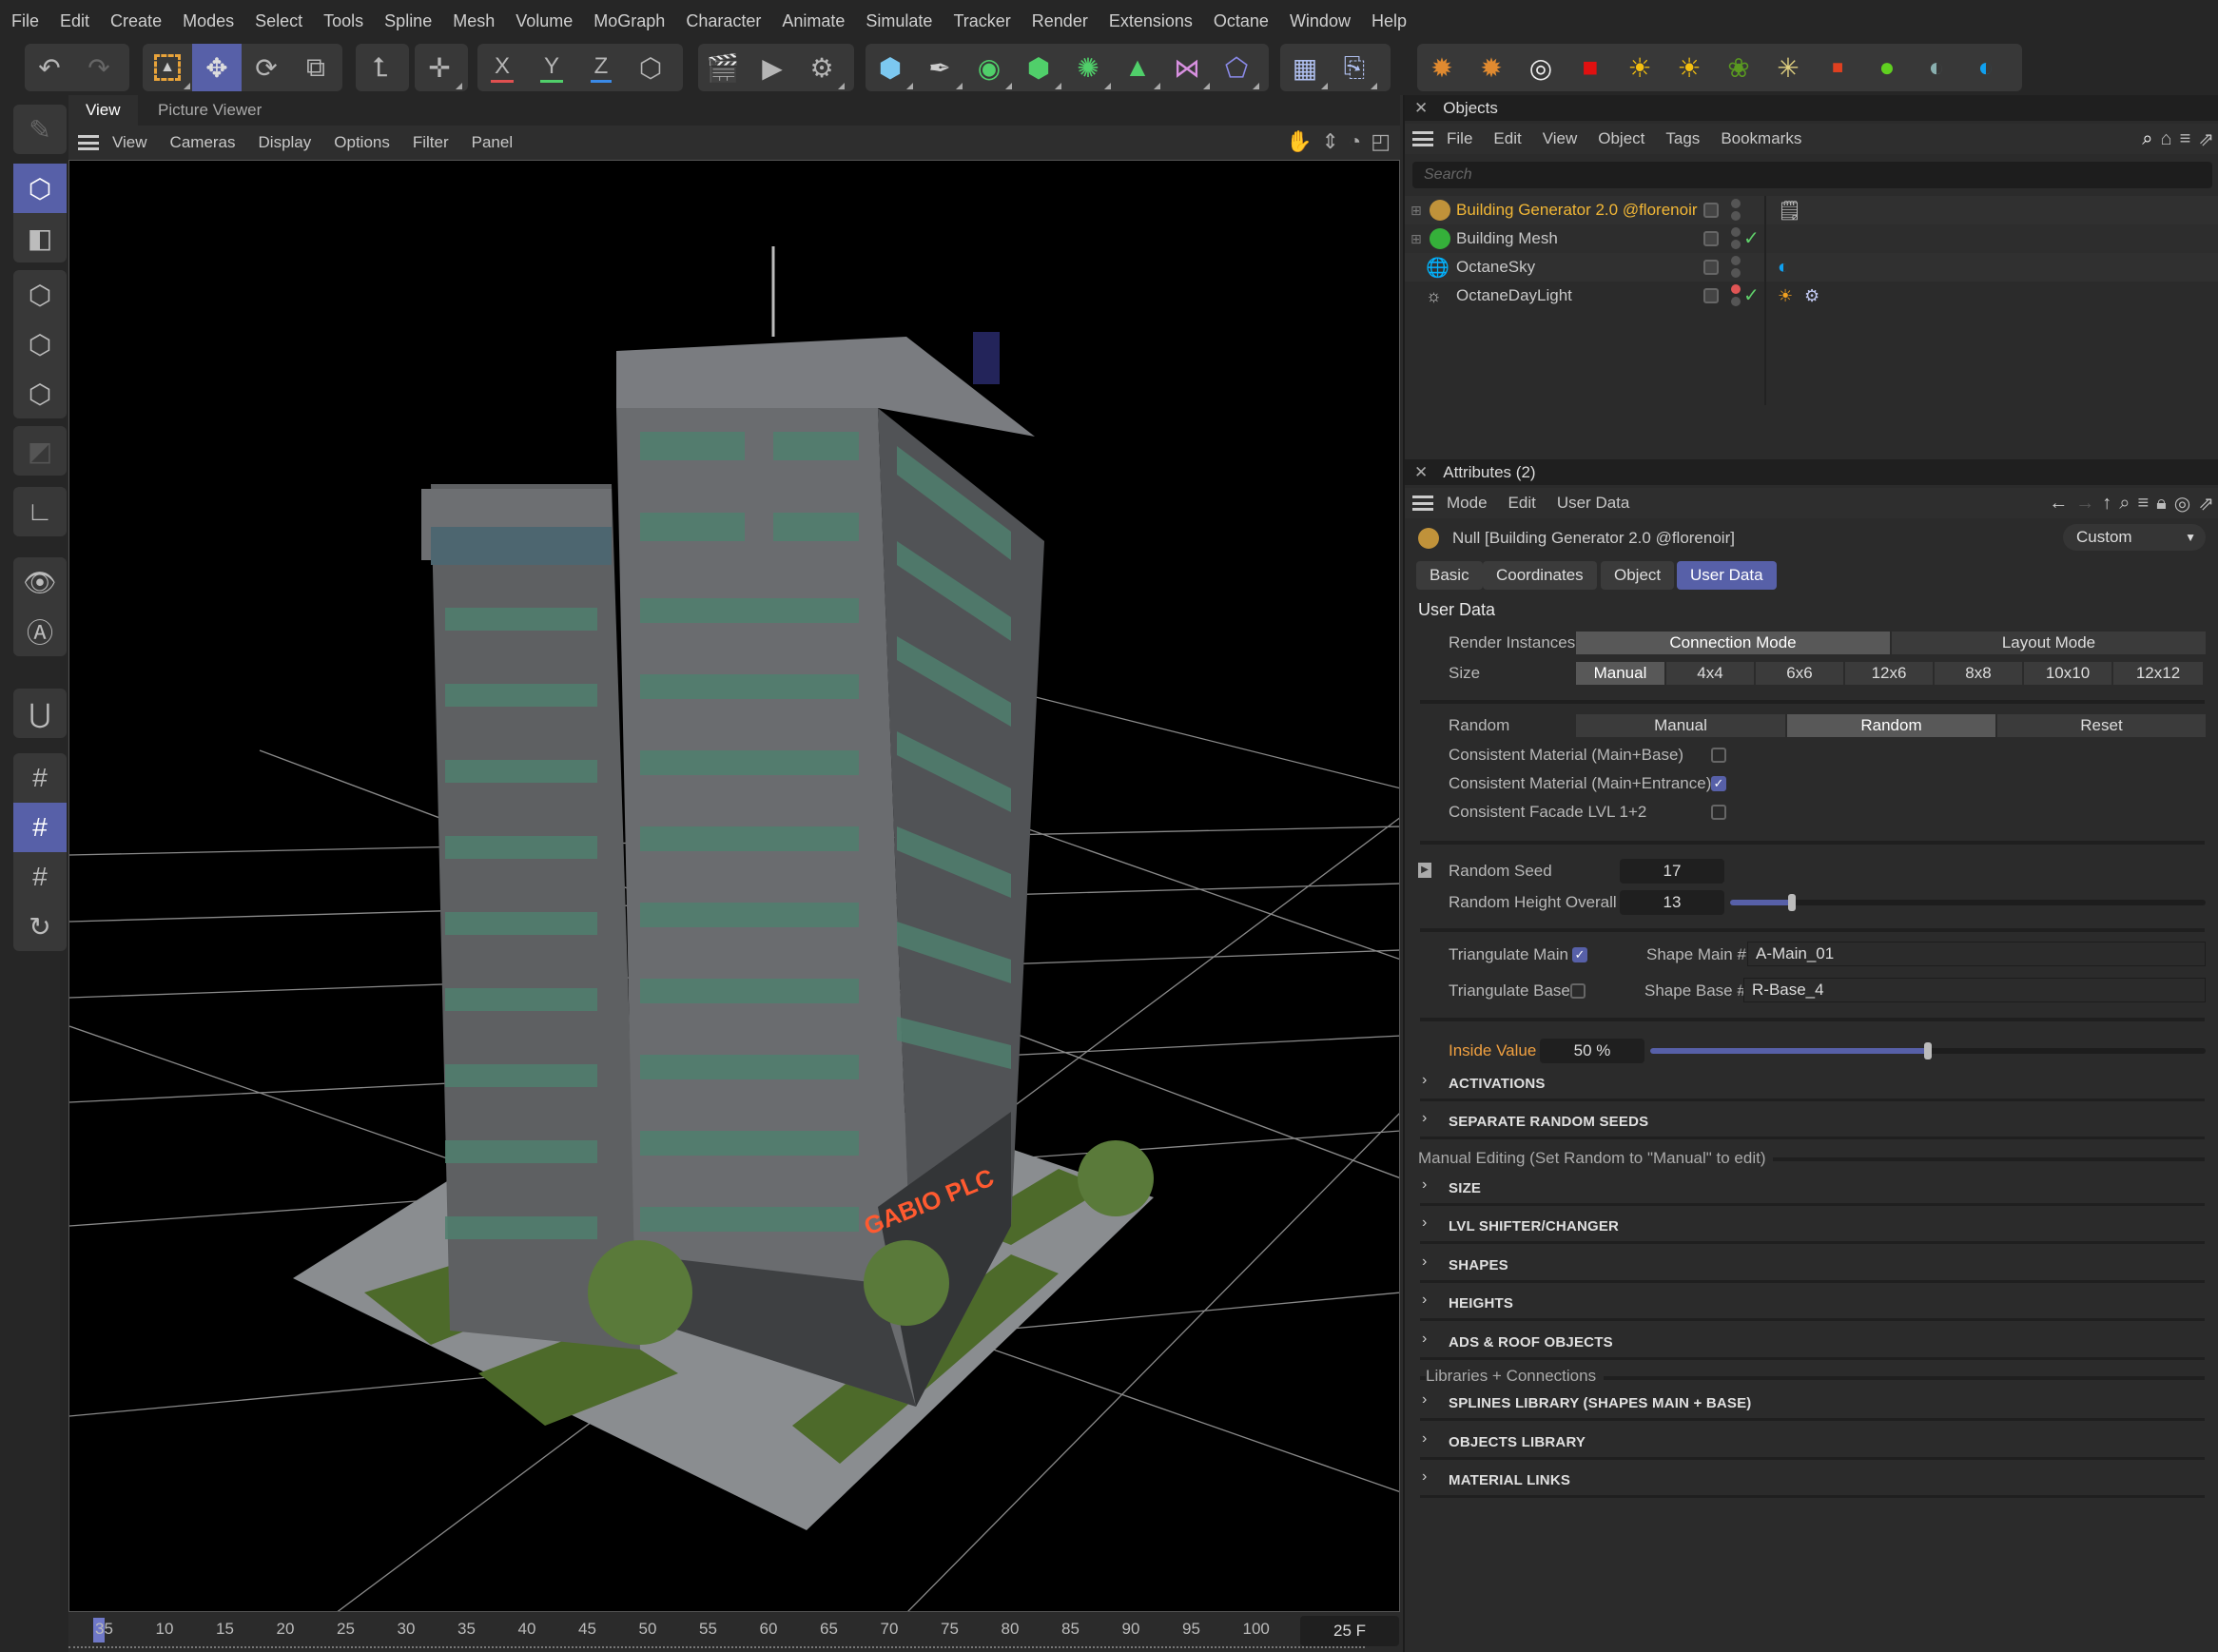 This screenshot has width=2218, height=1652. I want to click on settings-st-tag-icon: ⚙, so click(1811, 296).